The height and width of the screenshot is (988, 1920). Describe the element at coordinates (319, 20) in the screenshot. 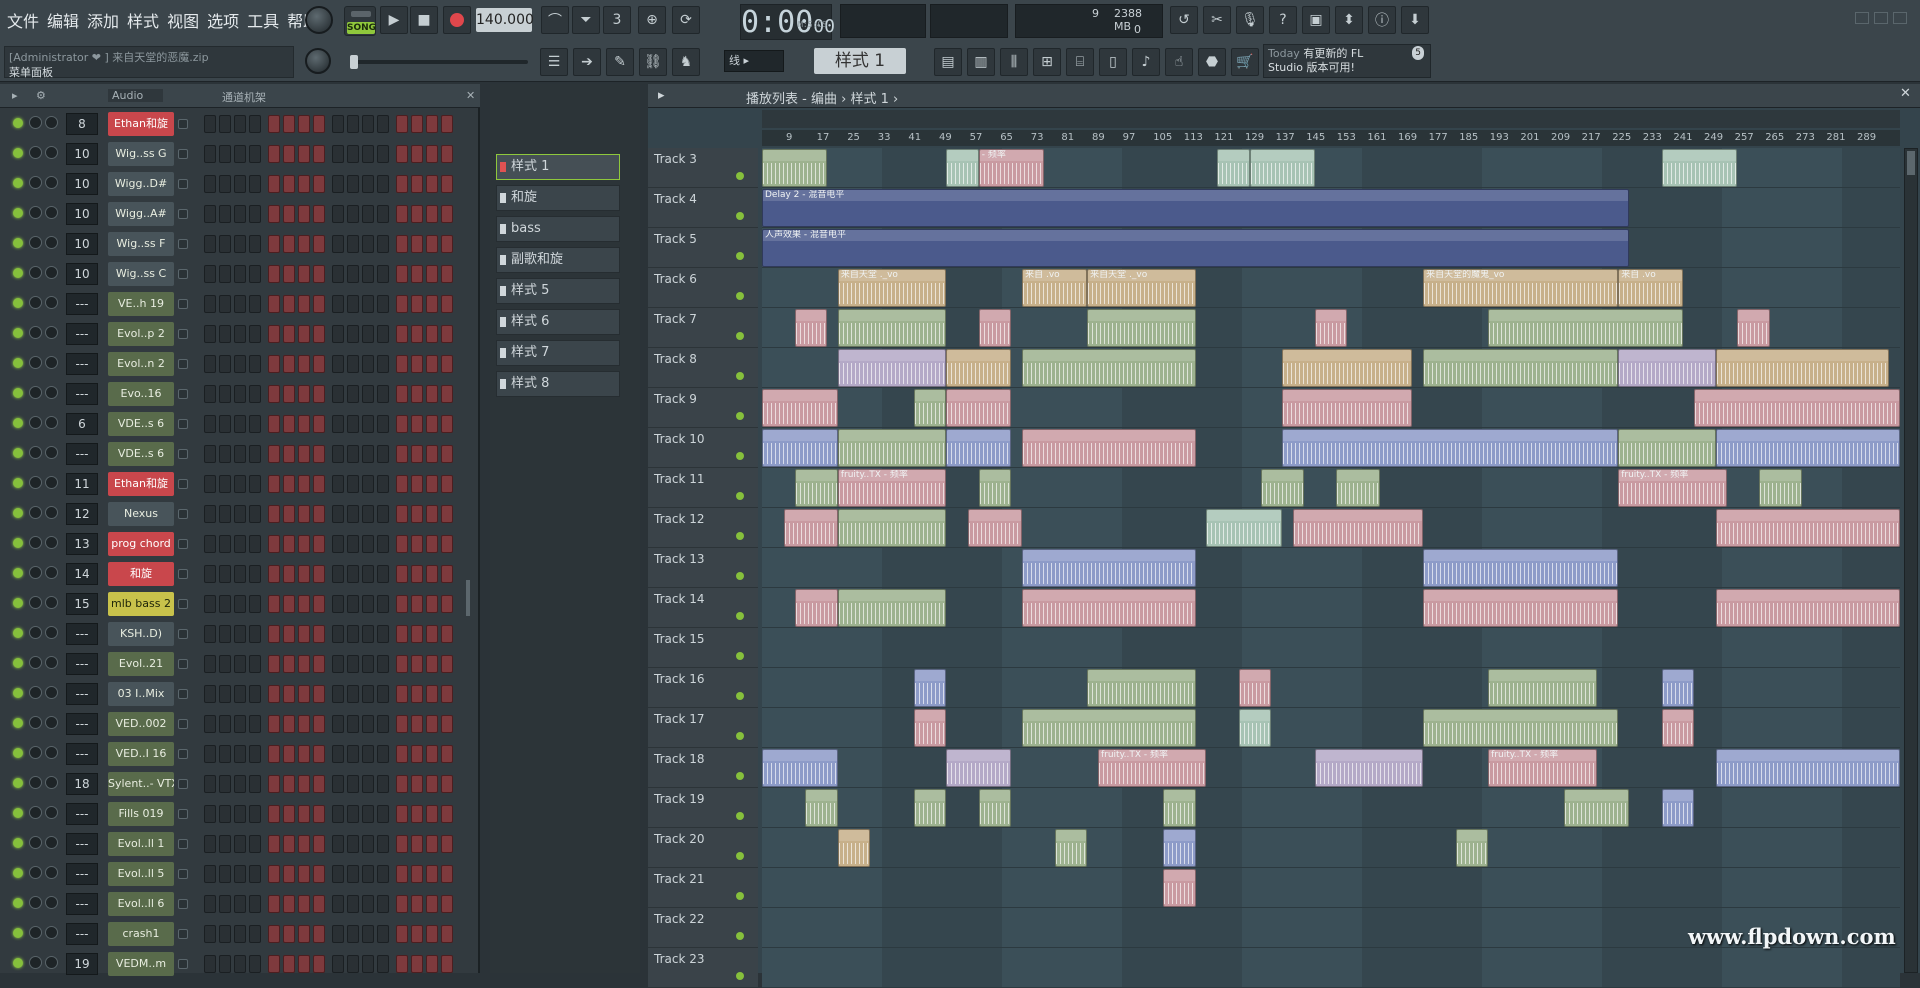

I see `master-pitch-knob` at that location.